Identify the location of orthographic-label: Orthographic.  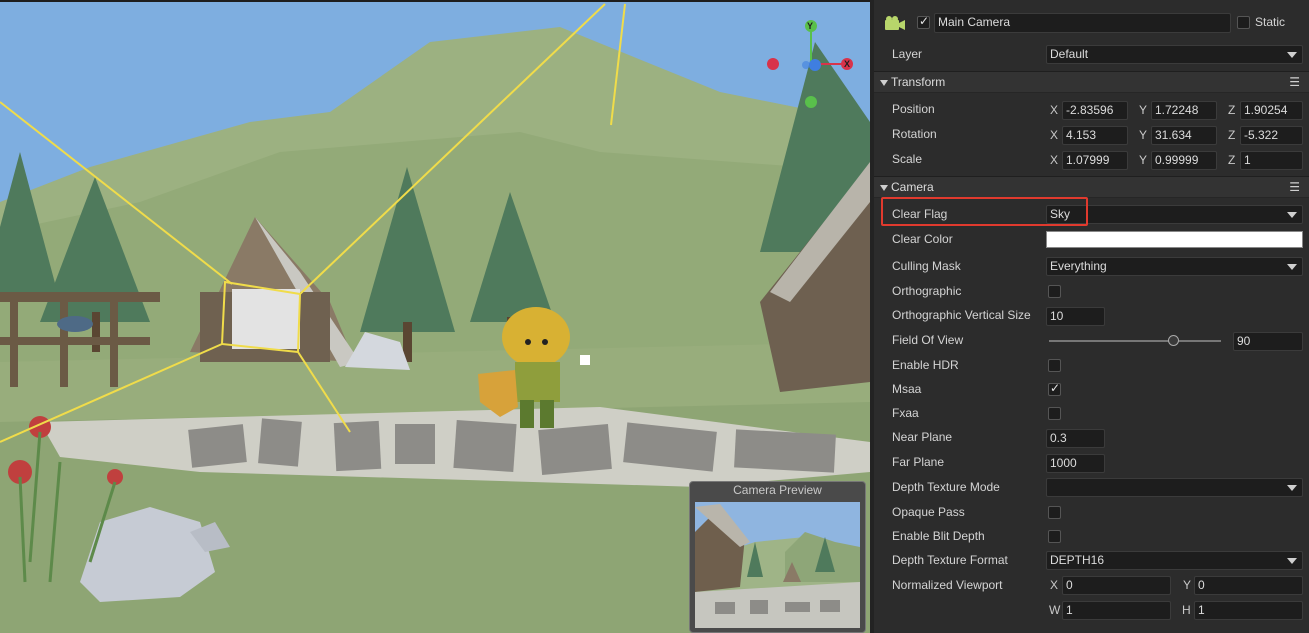
(927, 291).